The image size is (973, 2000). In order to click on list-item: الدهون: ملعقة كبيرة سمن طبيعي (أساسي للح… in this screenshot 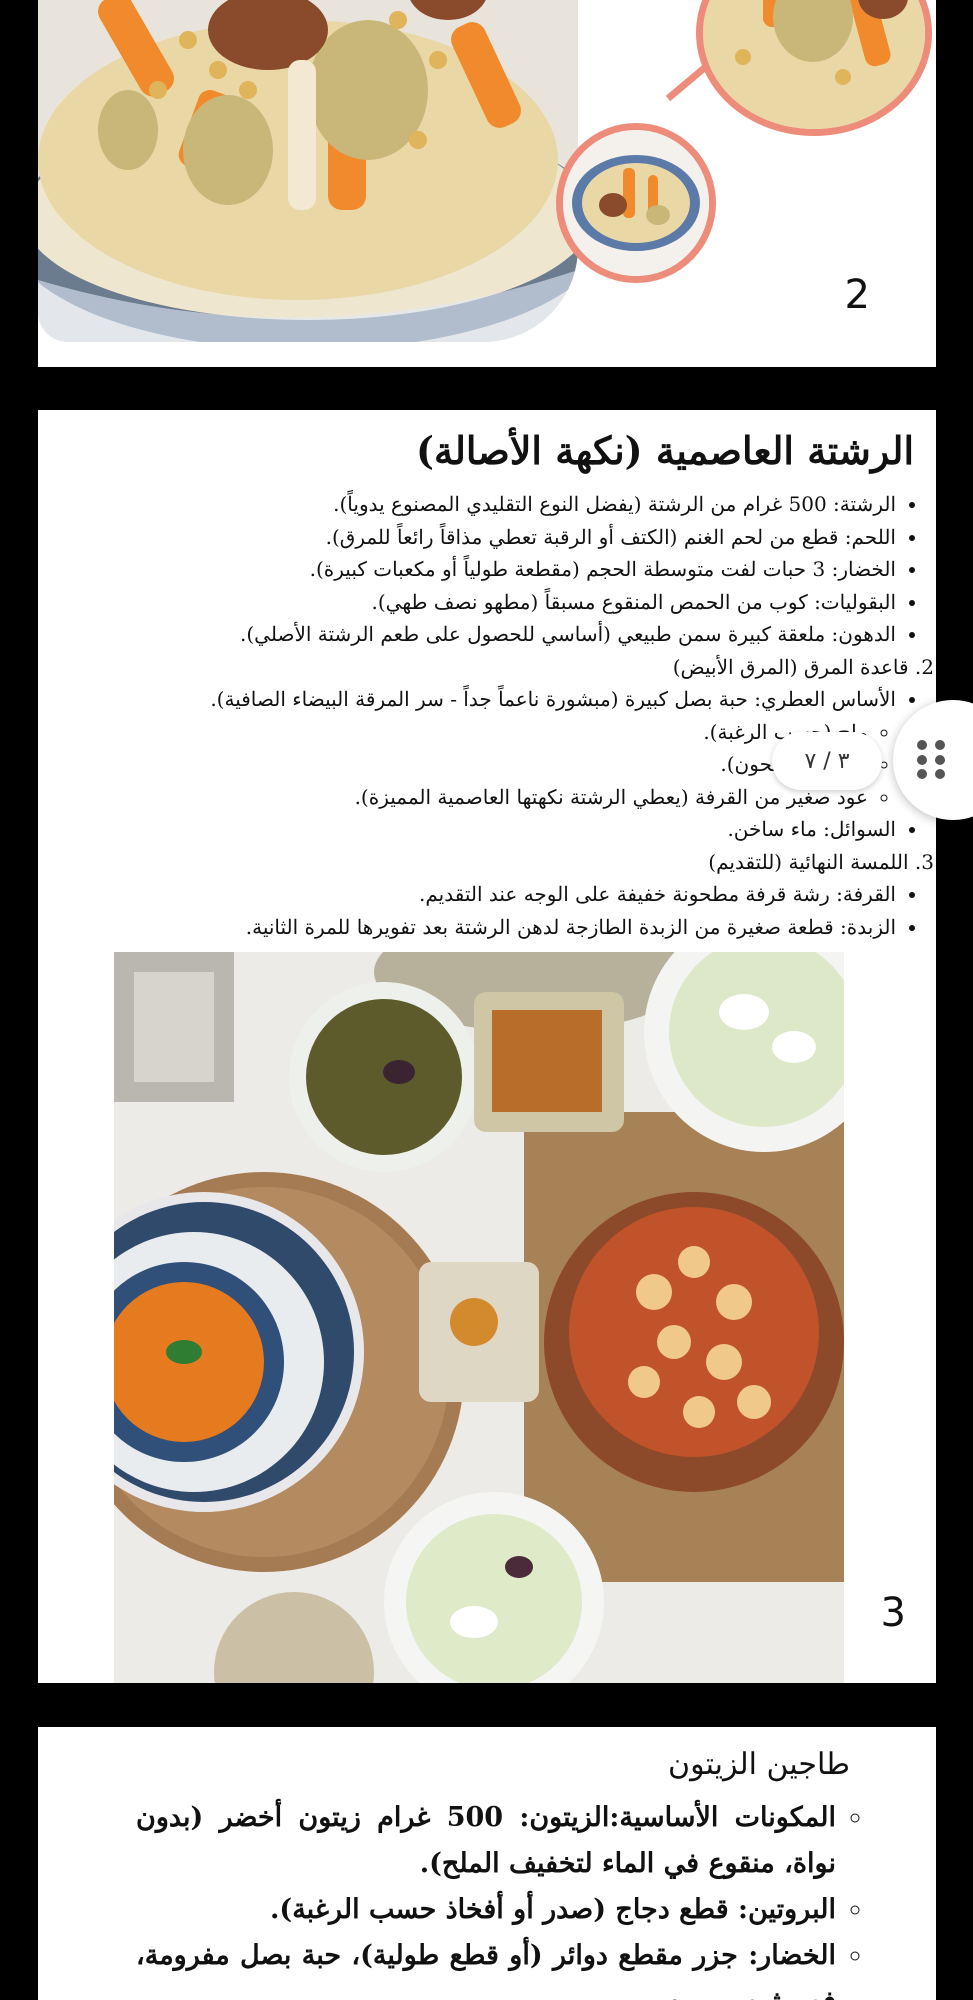, I will do `click(486, 634)`.